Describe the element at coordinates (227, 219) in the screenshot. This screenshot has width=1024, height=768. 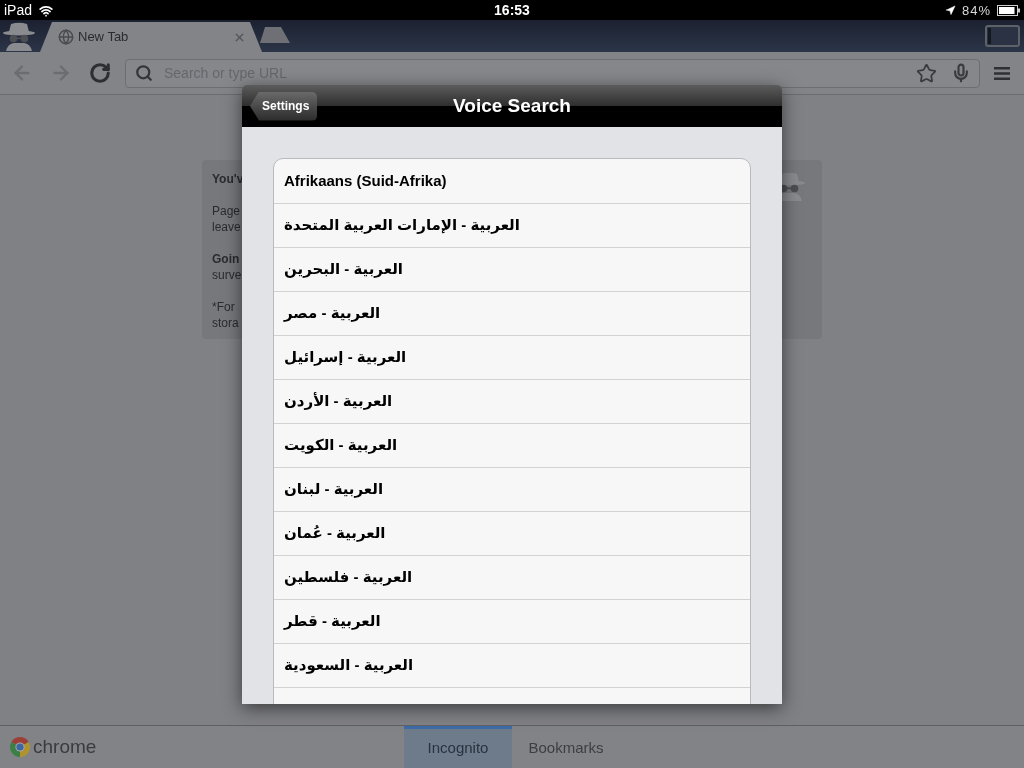
I see `card-paragraph: Page leave` at that location.